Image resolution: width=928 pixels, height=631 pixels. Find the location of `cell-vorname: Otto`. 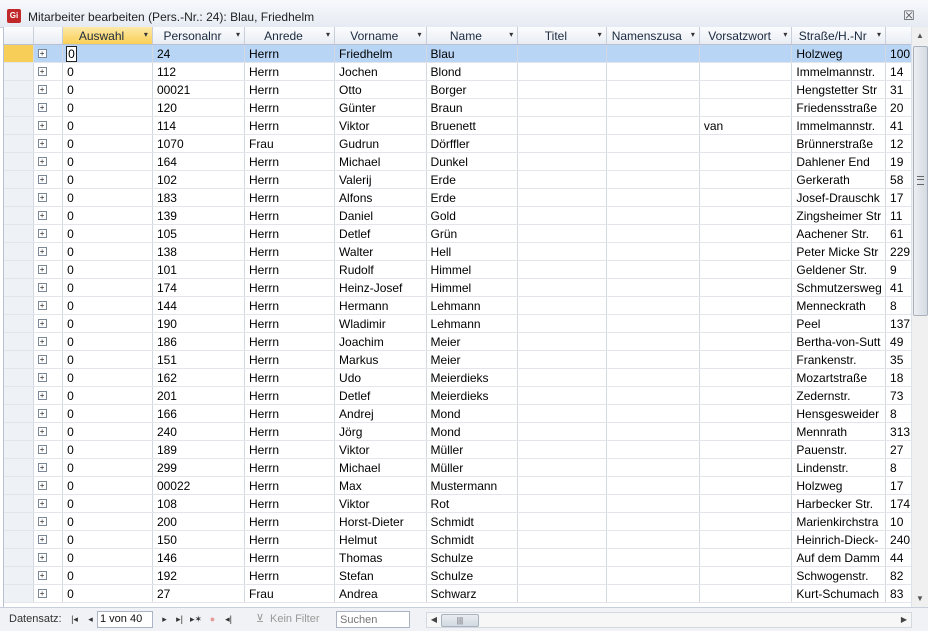

cell-vorname: Otto is located at coordinates (380, 89).